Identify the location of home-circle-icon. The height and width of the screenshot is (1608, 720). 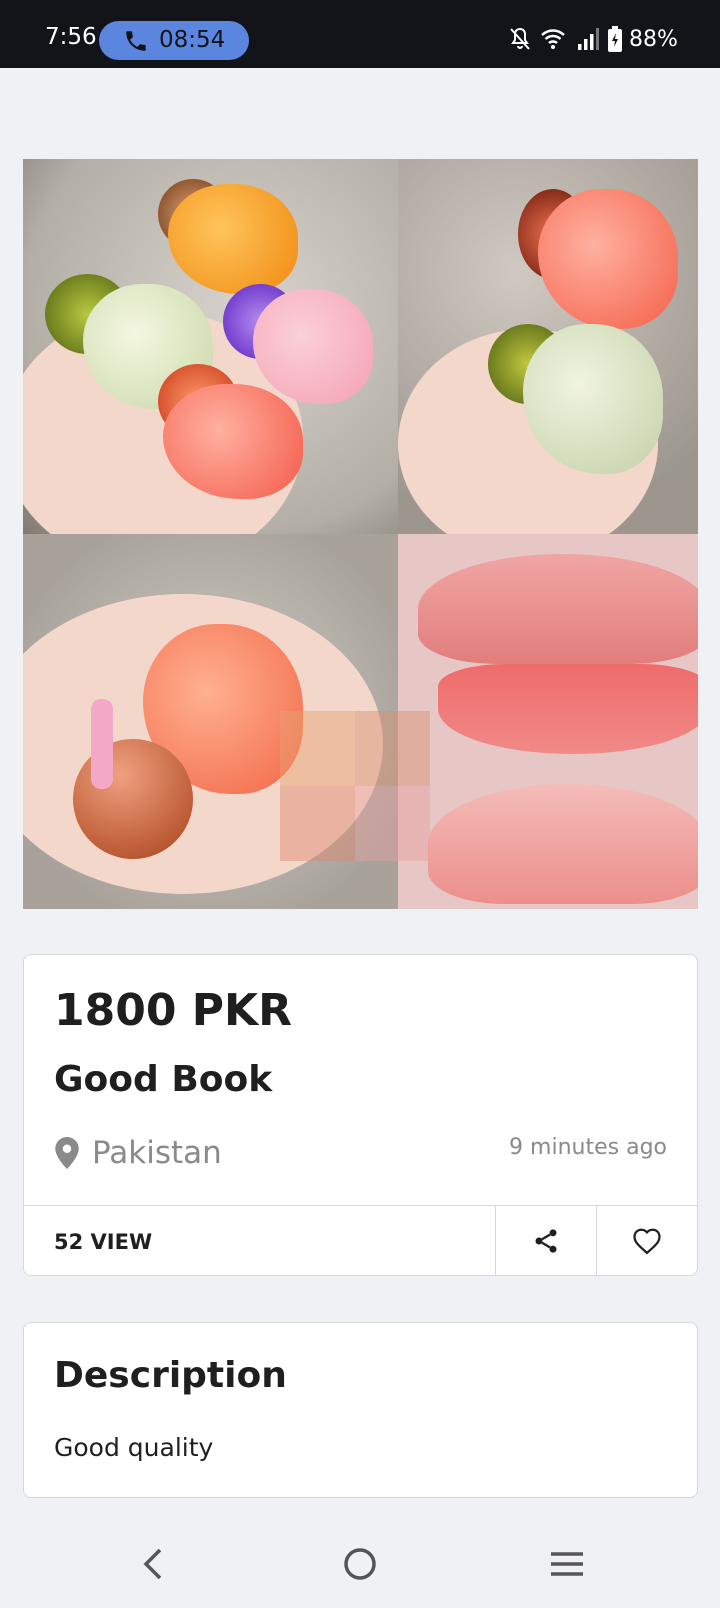
(360, 1564).